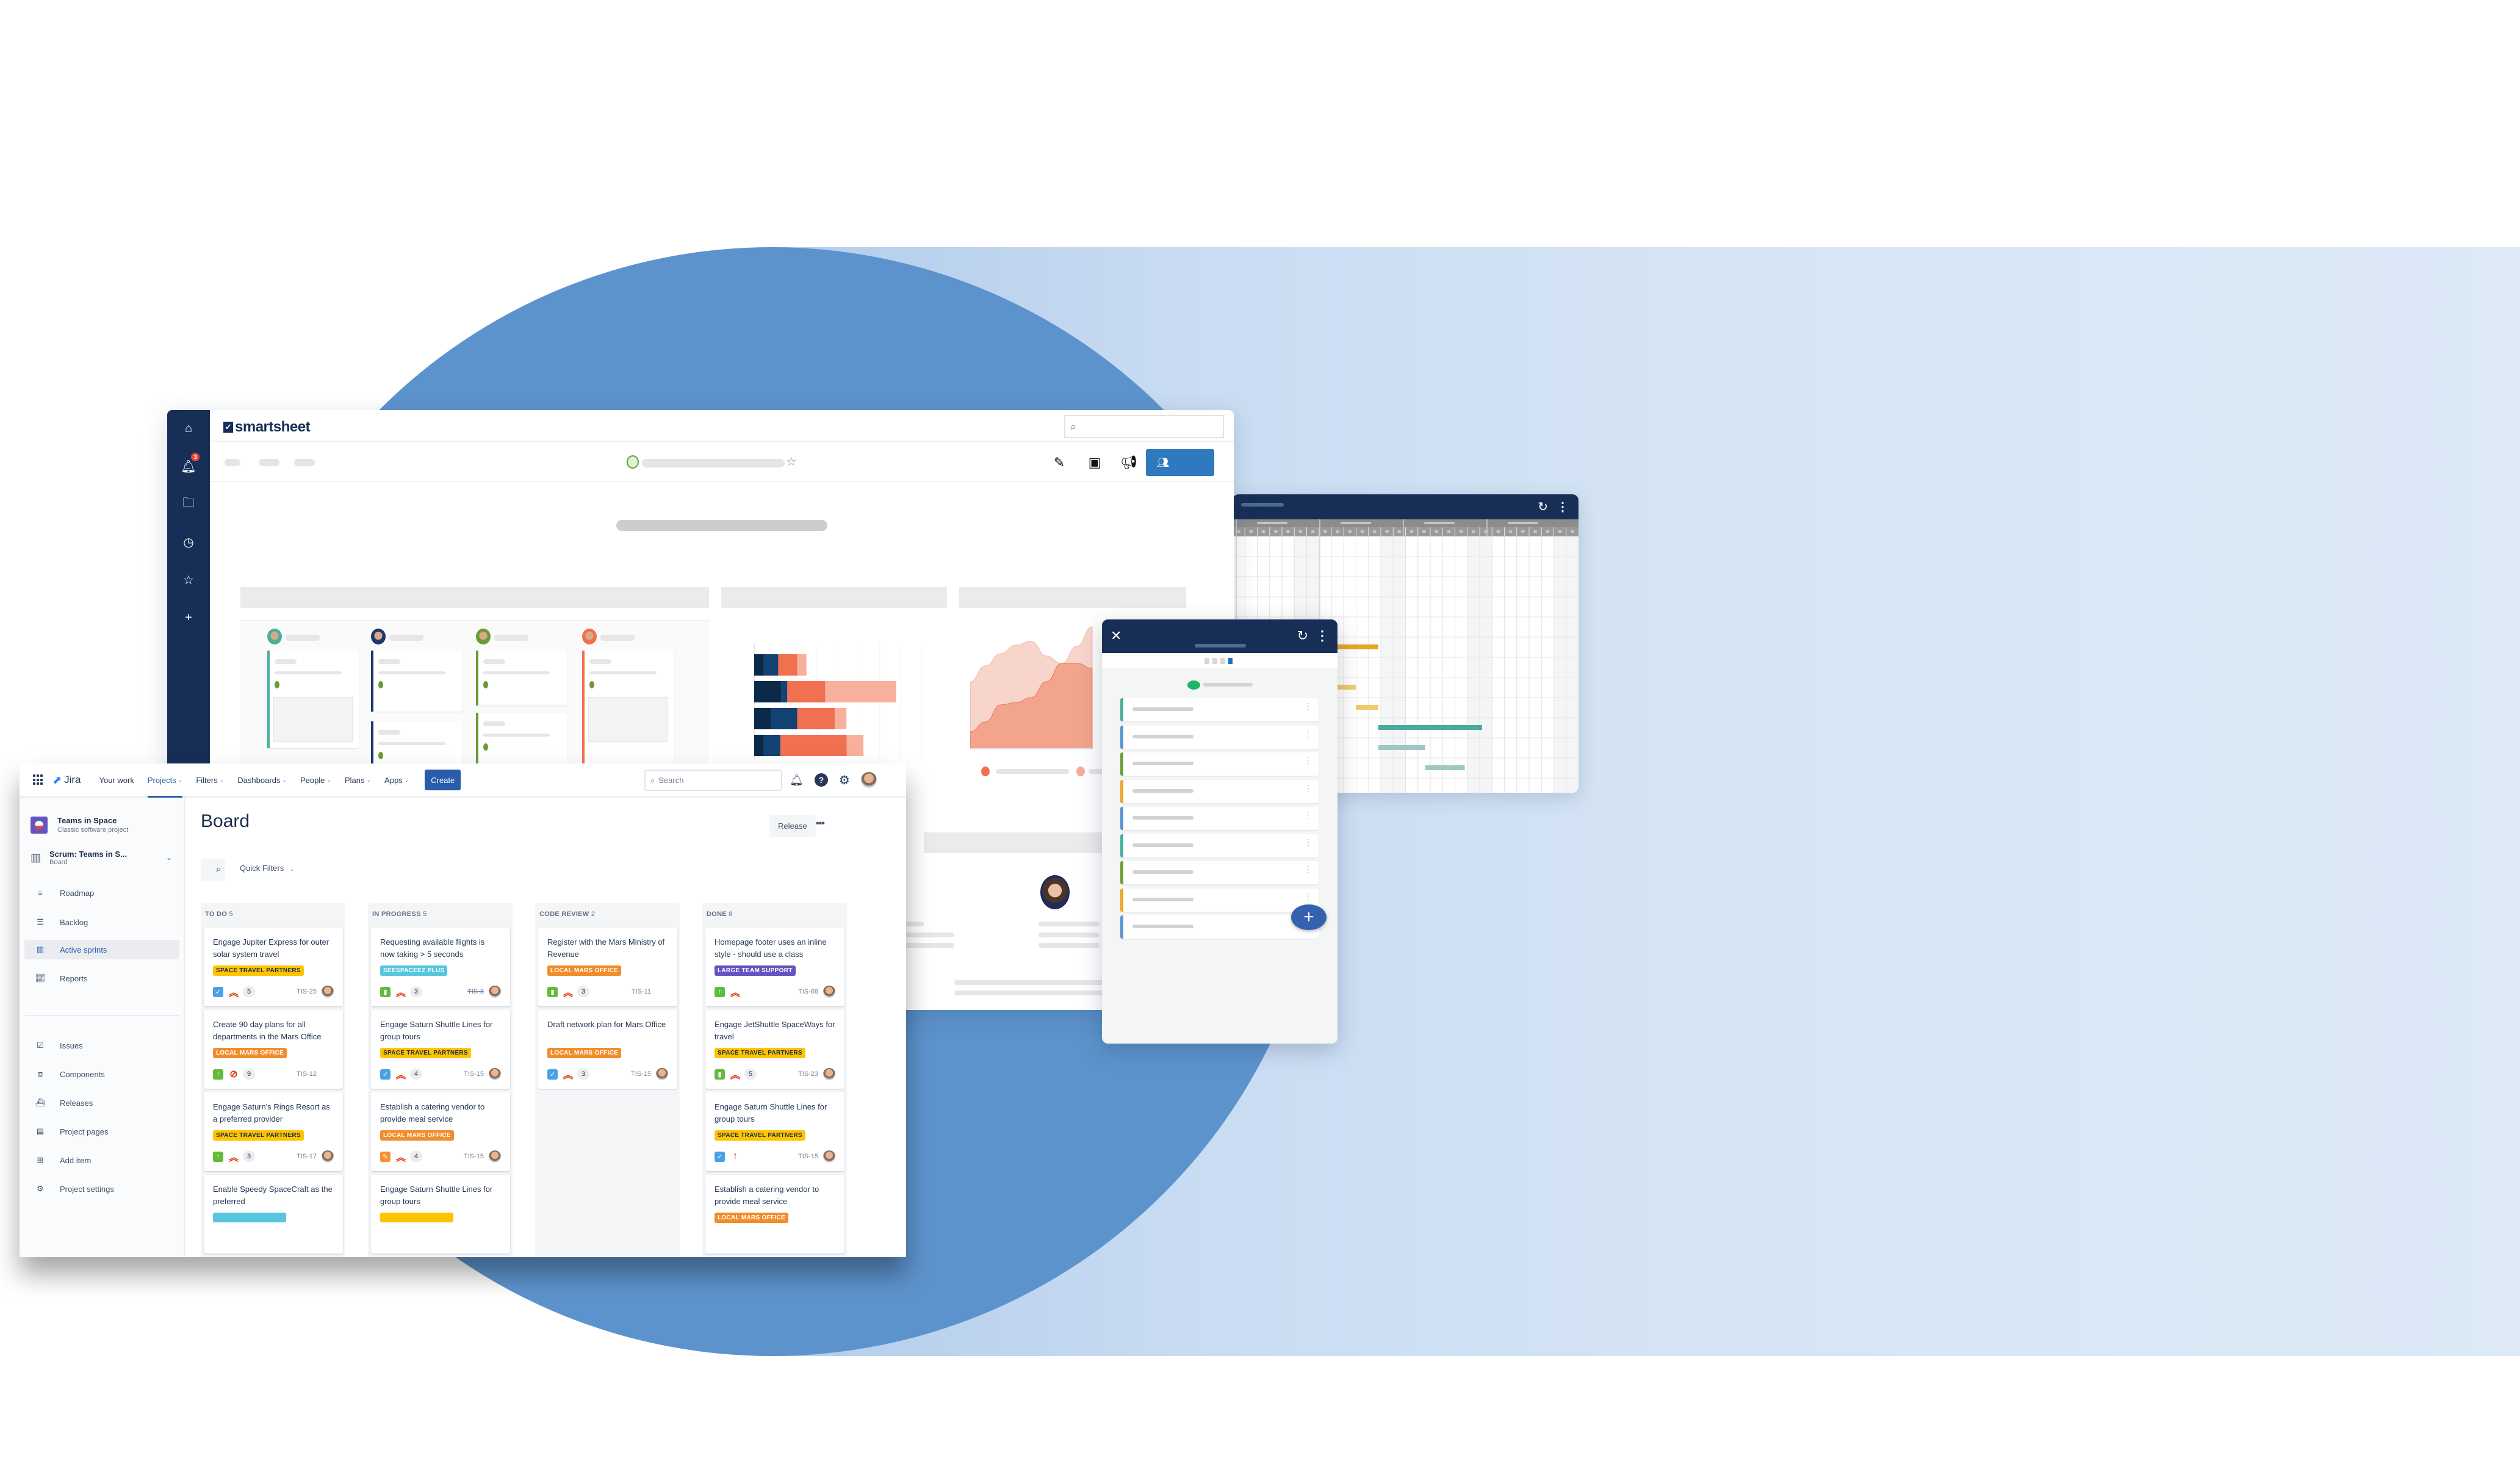 Image resolution: width=2520 pixels, height=1472 pixels. Describe the element at coordinates (102, 1074) in the screenshot. I see `sidebar-item-components: ⧈ Components` at that location.